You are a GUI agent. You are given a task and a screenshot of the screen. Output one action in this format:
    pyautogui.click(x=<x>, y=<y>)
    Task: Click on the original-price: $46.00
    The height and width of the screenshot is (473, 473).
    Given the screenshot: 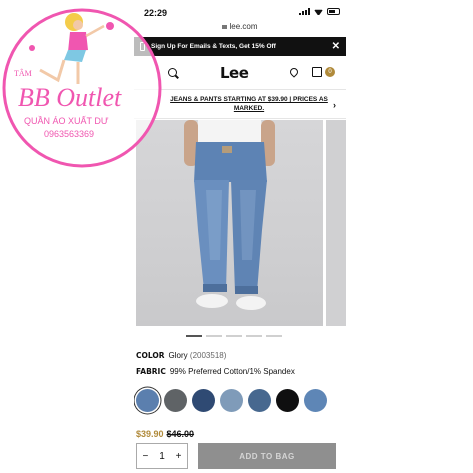 What is the action you would take?
    pyautogui.click(x=180, y=434)
    